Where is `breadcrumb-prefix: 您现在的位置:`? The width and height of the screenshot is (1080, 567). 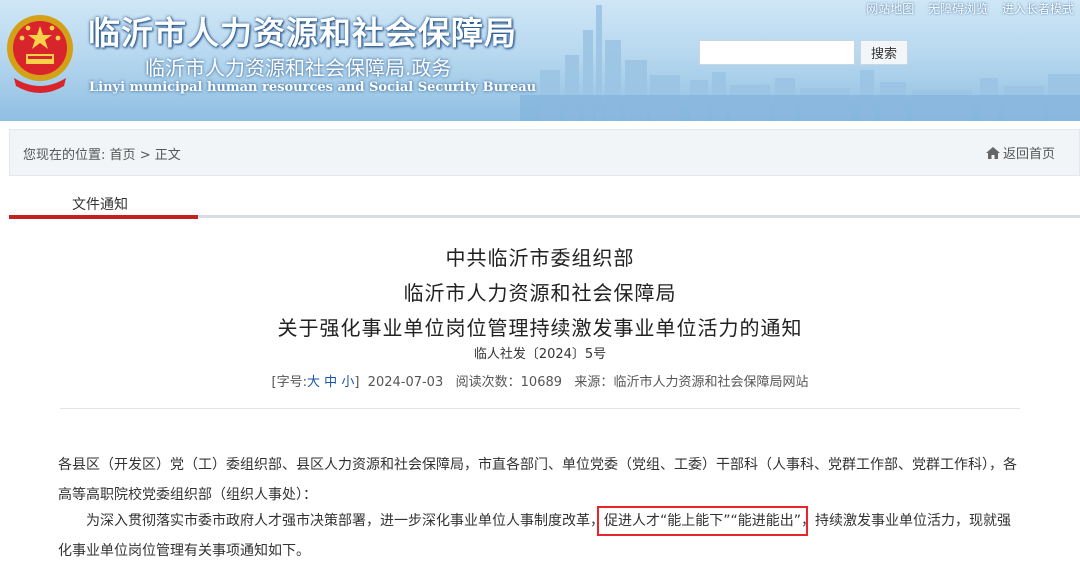 breadcrumb-prefix: 您现在的位置: is located at coordinates (64, 155).